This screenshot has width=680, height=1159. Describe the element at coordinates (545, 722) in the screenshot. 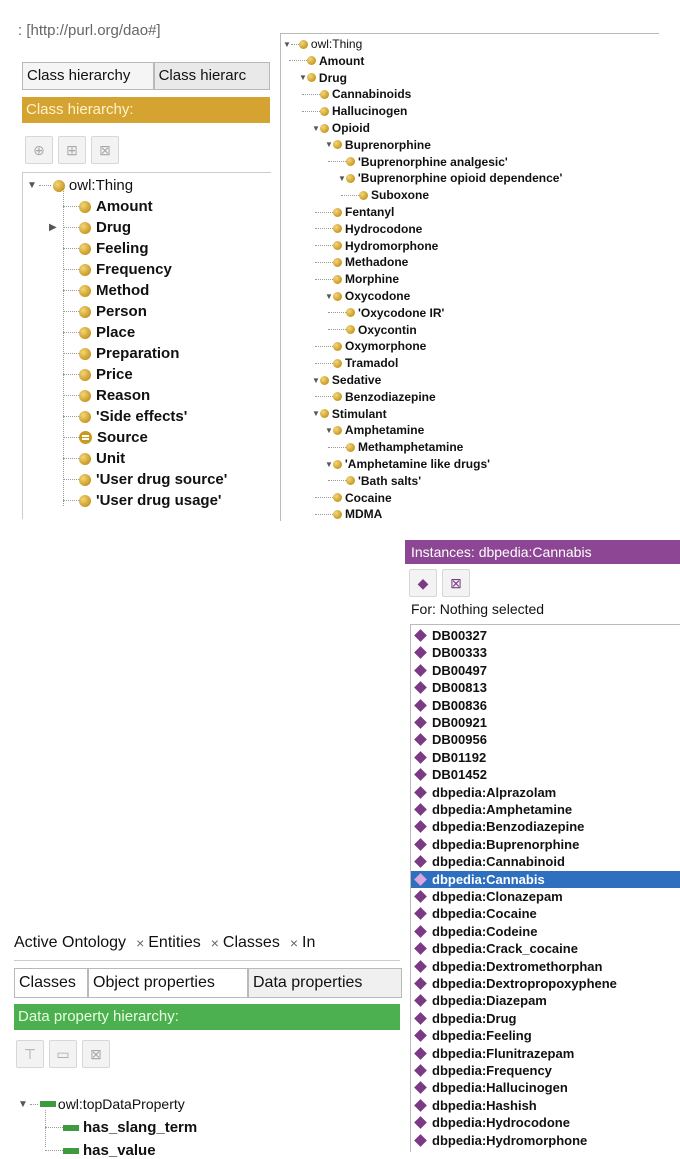

I see `instance-item: DB00921` at that location.